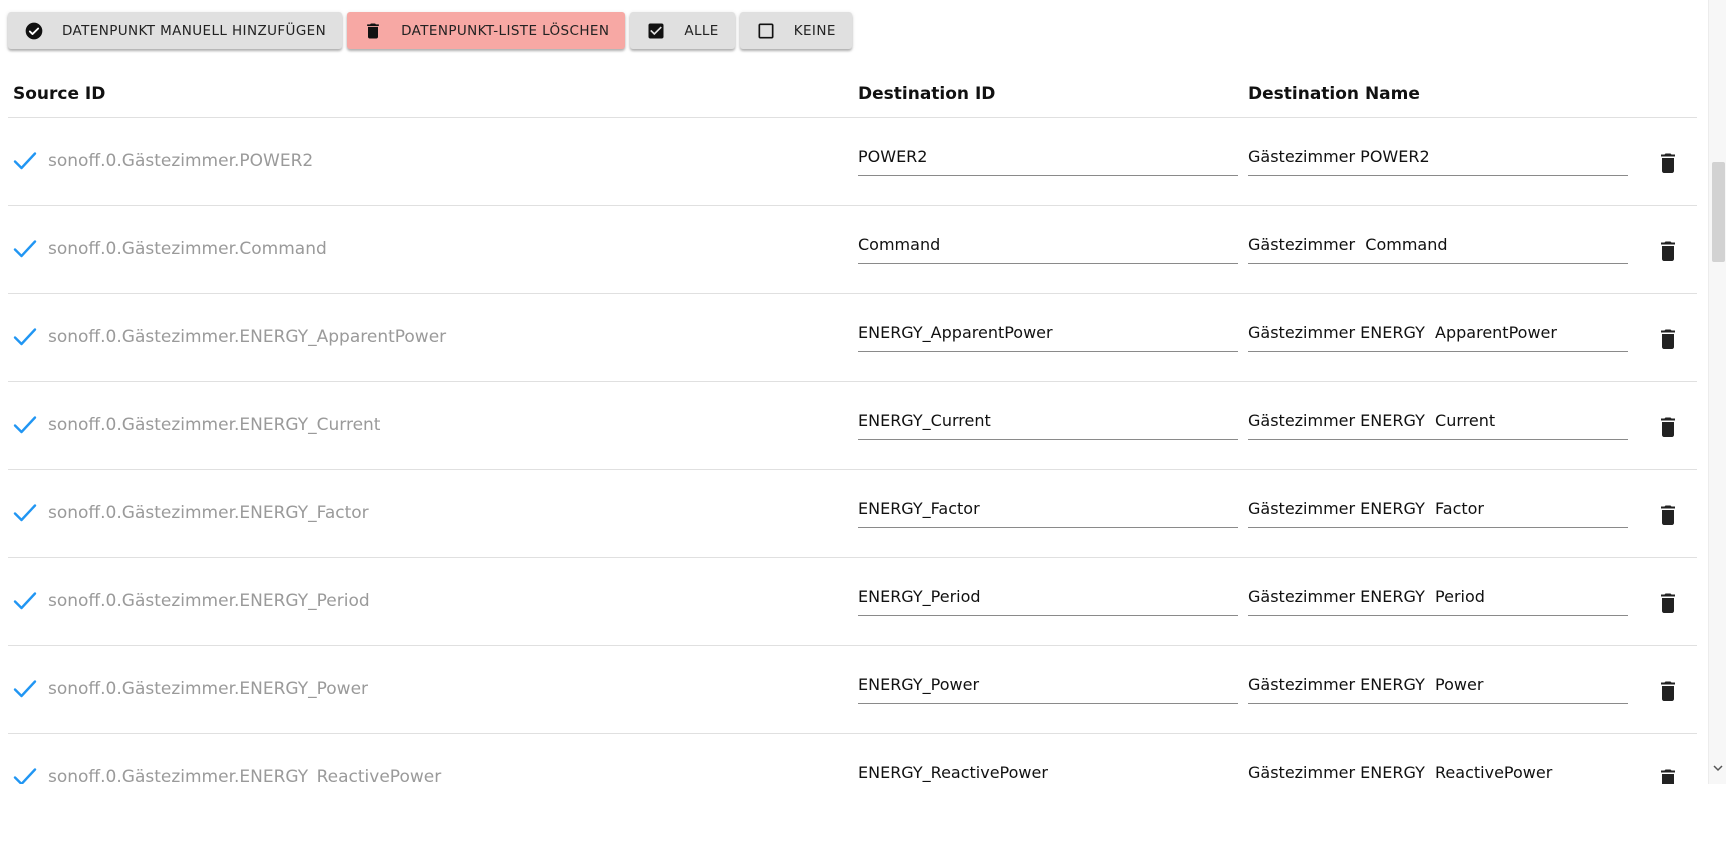  I want to click on scrollbar-thumb, so click(1718, 212).